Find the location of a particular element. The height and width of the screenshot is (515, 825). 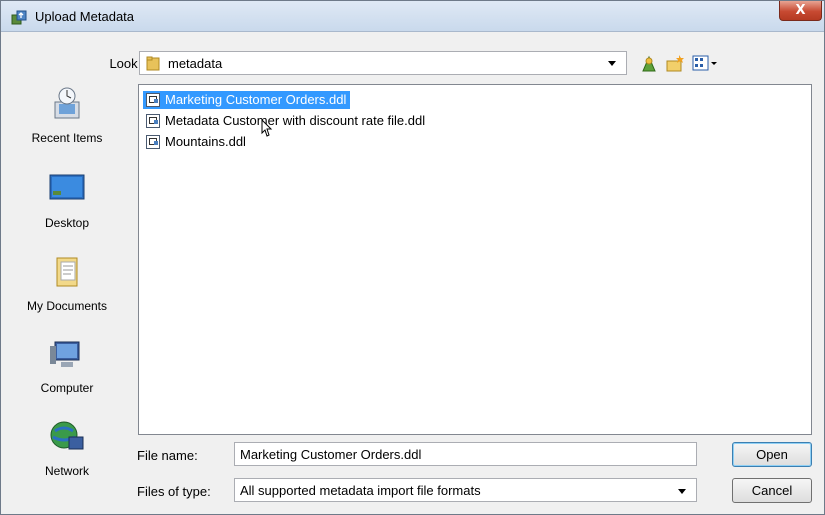

place-label: My Documents is located at coordinates (67, 306).